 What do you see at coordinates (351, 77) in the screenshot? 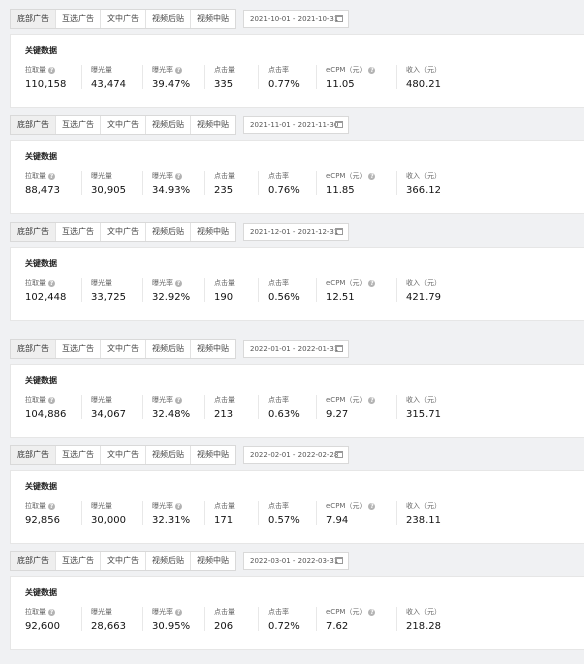
I see `metric-ecpm: eCPM（元）? 11.05` at bounding box center [351, 77].